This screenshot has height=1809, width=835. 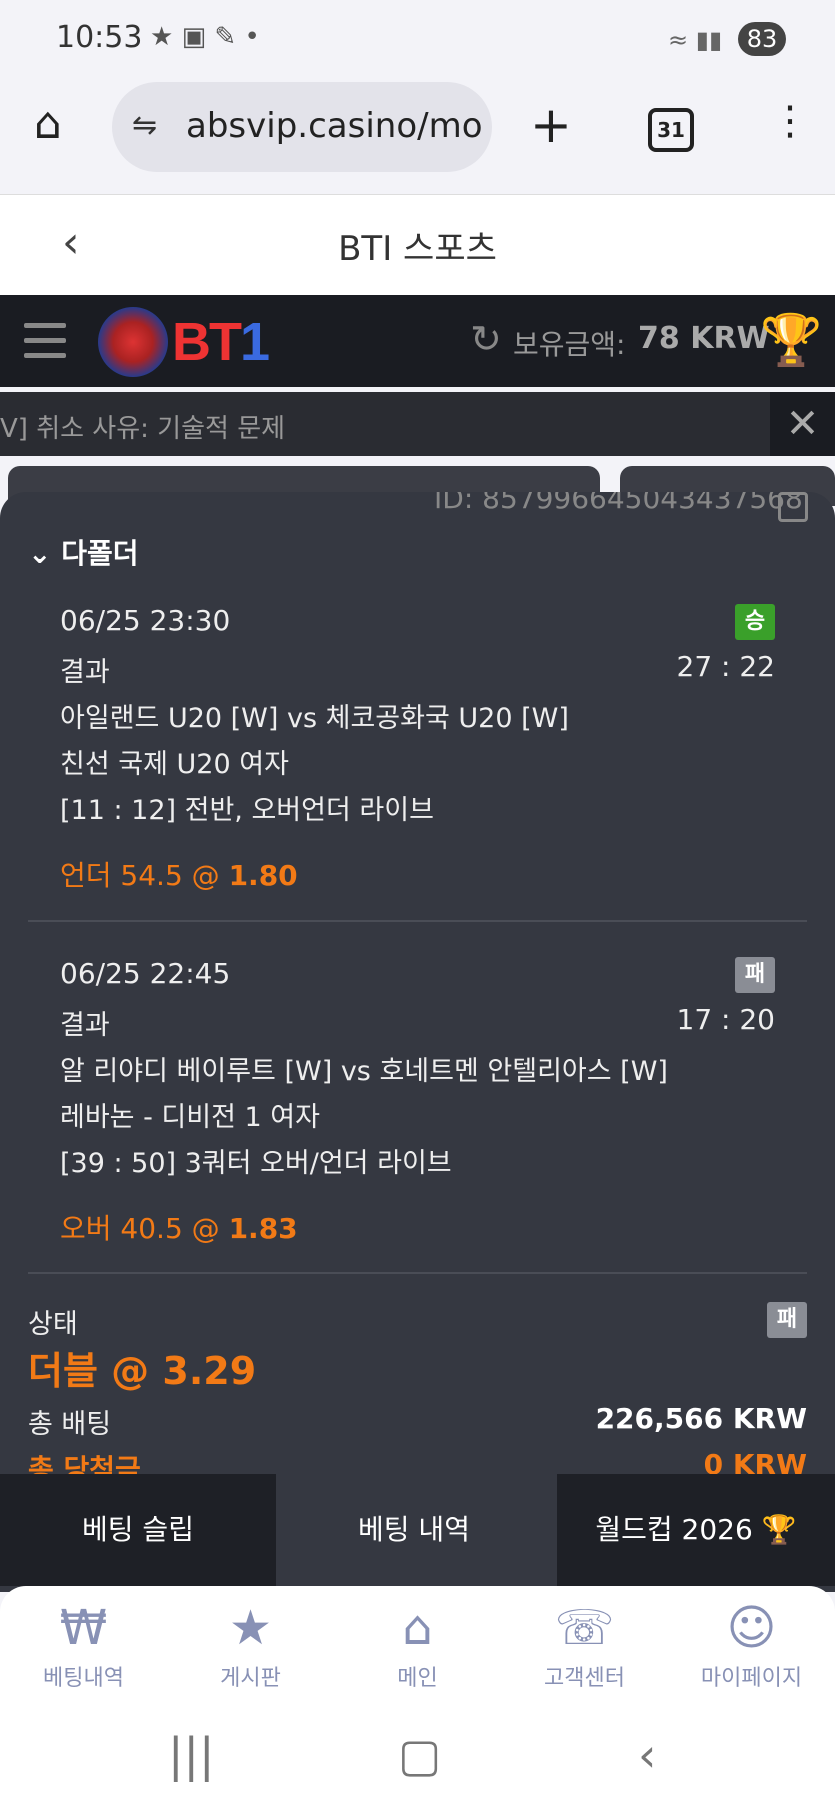 What do you see at coordinates (755, 975) in the screenshot?
I see `lose-badge: 패` at bounding box center [755, 975].